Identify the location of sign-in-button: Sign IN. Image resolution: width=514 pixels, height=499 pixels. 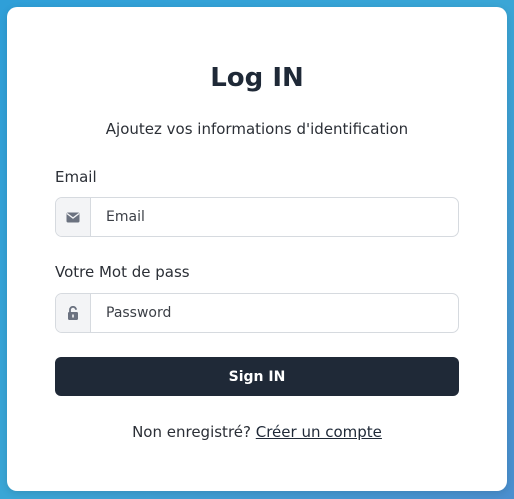
(257, 376).